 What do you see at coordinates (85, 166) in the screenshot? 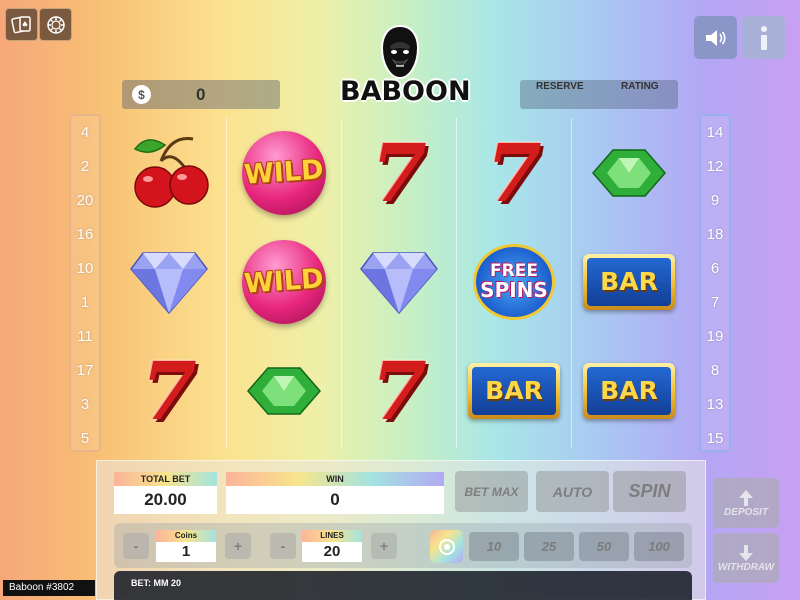
I see `left-line-number: 2` at bounding box center [85, 166].